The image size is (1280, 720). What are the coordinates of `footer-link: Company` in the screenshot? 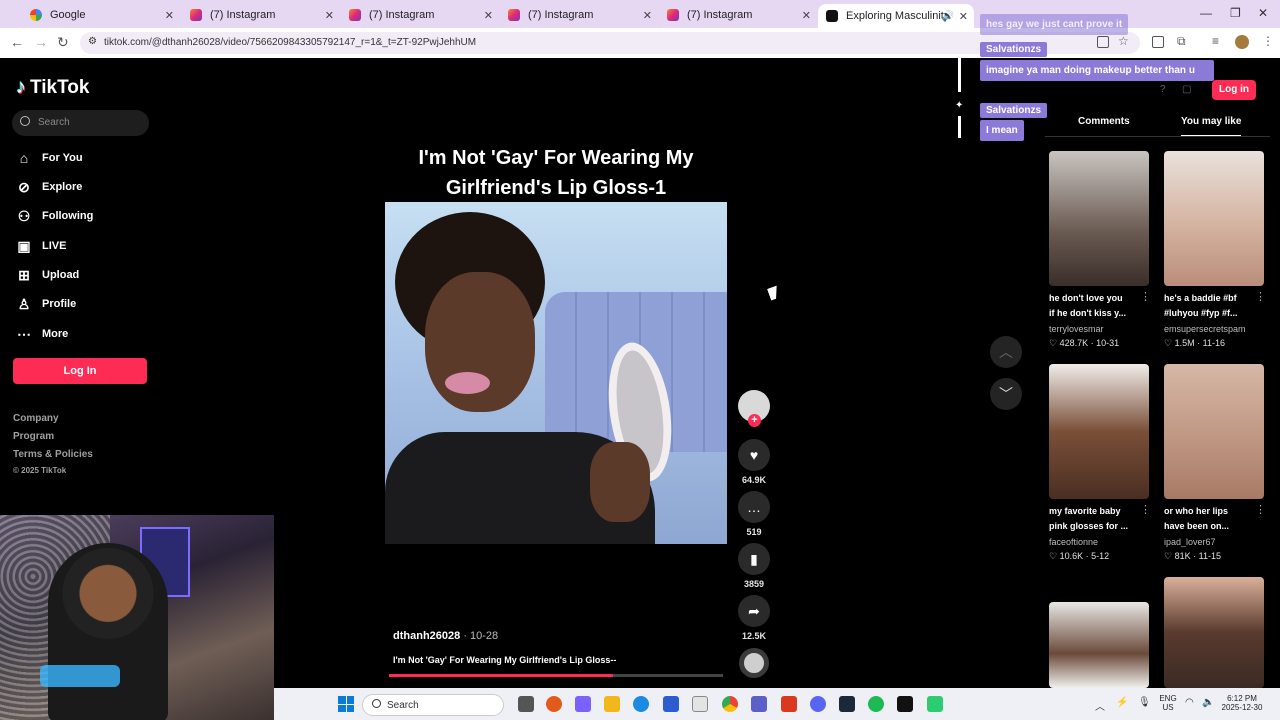 It's located at (36, 418).